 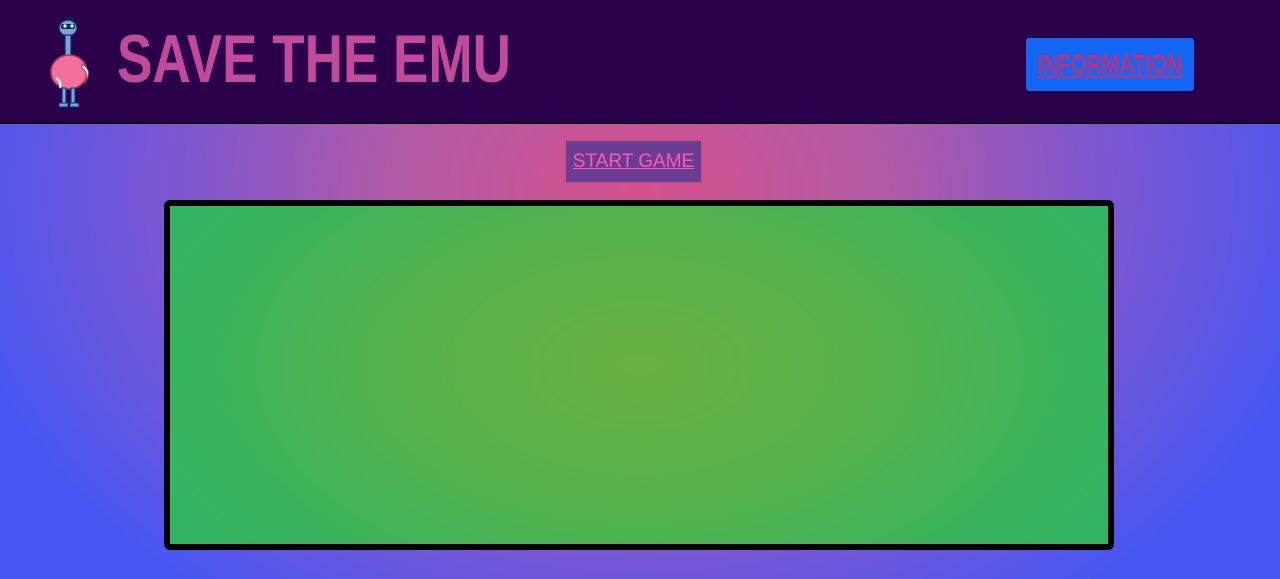 What do you see at coordinates (314, 59) in the screenshot?
I see `site-title: SAVE THE EMU` at bounding box center [314, 59].